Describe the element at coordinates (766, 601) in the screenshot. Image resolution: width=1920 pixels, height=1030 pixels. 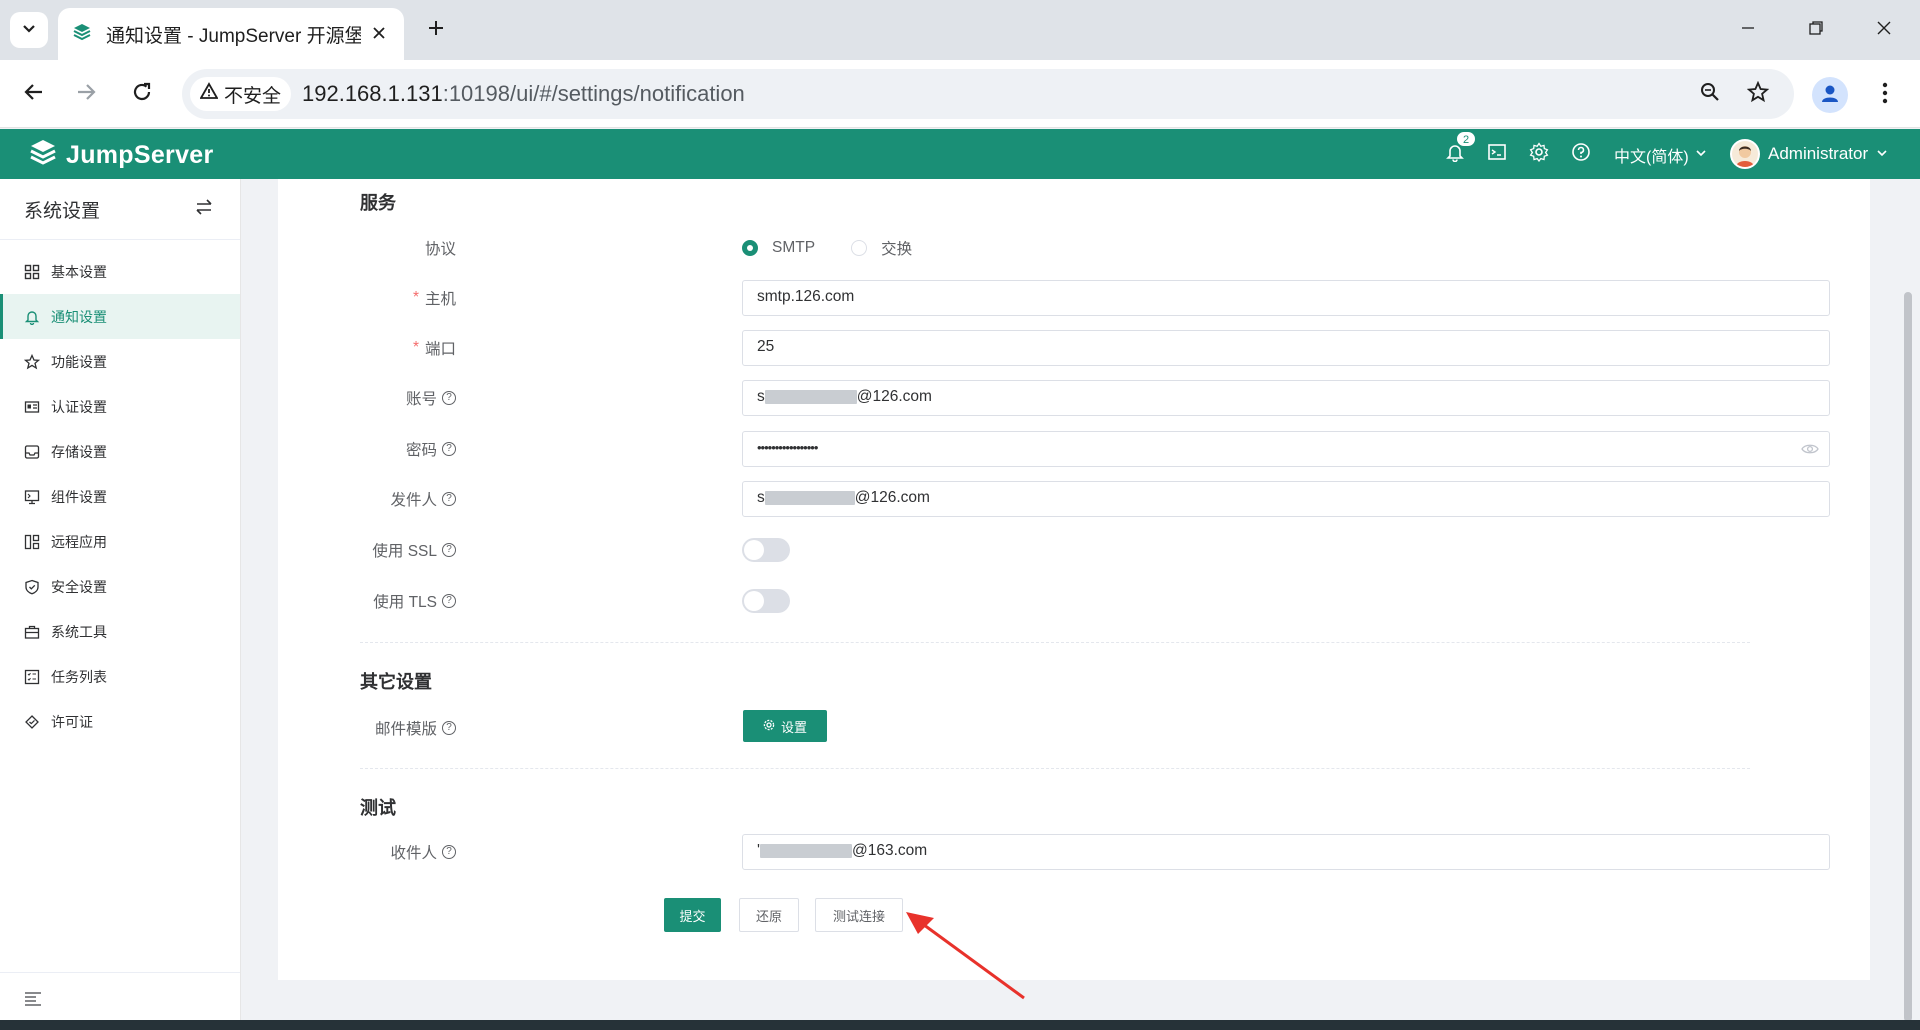
I see `tls-switch` at that location.